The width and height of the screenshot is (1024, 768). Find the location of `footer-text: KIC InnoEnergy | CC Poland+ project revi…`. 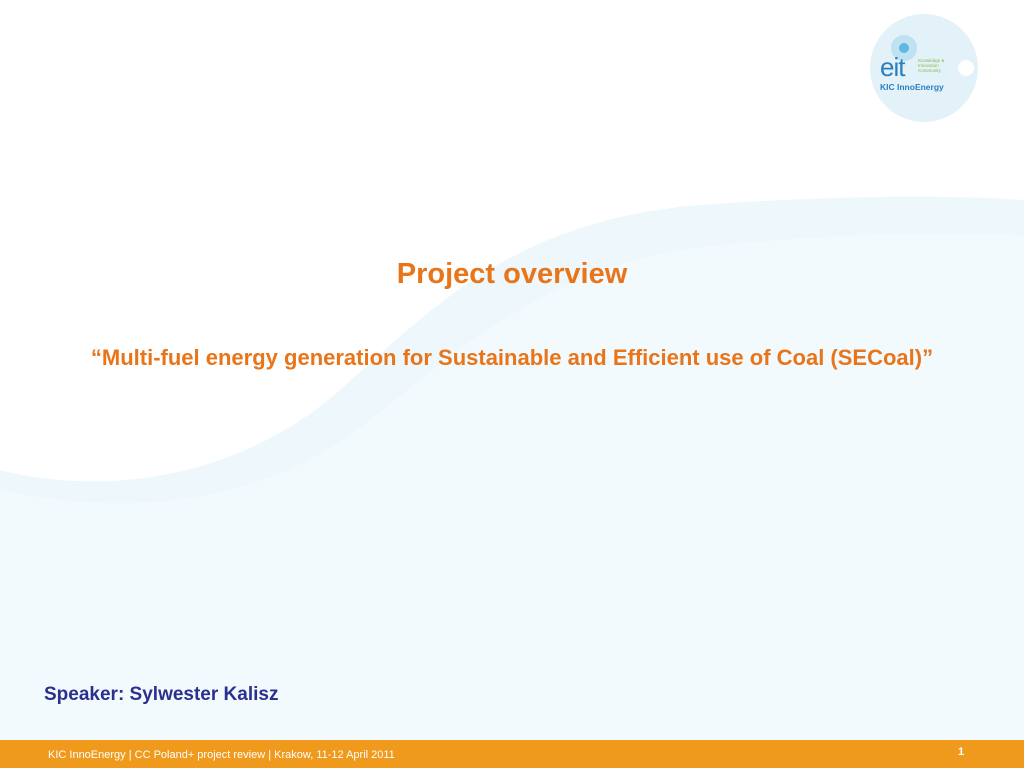

footer-text: KIC InnoEnergy | CC Poland+ project revi… is located at coordinates (221, 755).